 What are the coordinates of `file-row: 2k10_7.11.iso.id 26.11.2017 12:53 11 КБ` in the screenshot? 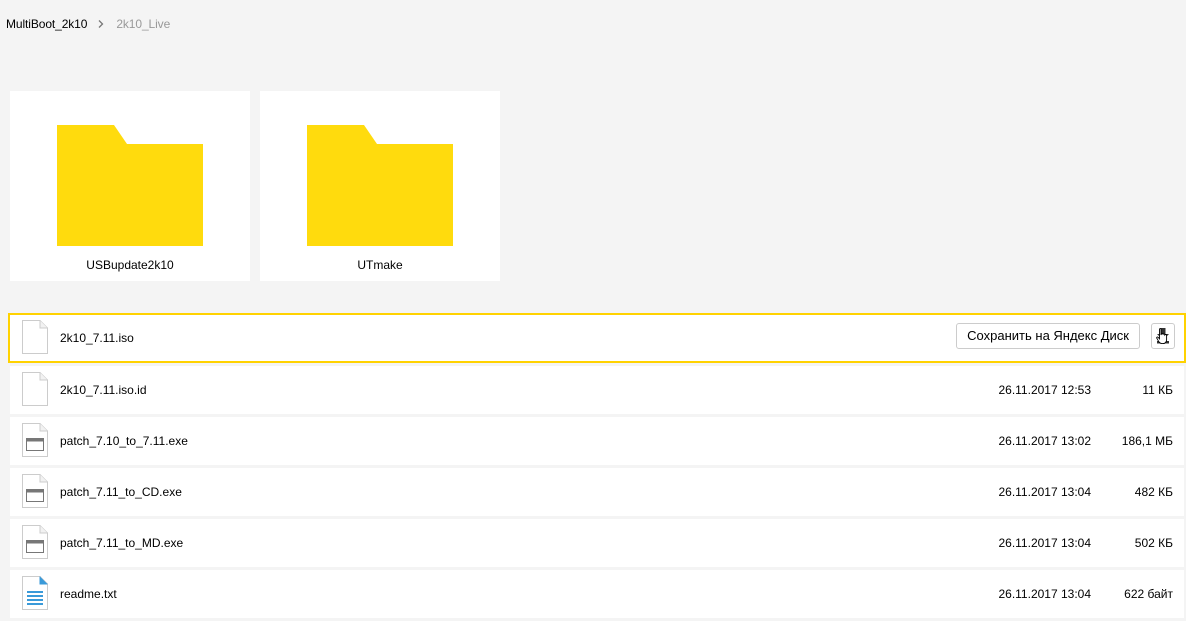 It's located at (597, 391).